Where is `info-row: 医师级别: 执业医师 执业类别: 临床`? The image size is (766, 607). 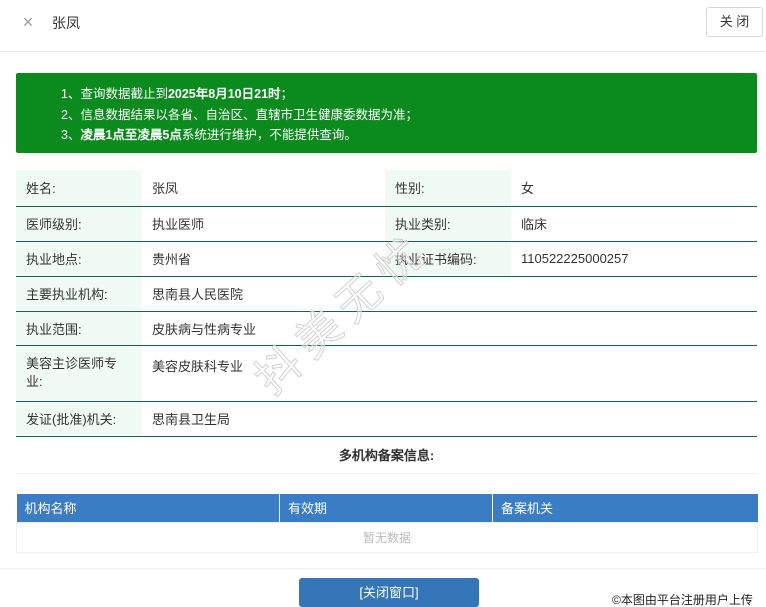
info-row: 医师级别: 执业医师 执业类别: 临床 is located at coordinates (386, 224).